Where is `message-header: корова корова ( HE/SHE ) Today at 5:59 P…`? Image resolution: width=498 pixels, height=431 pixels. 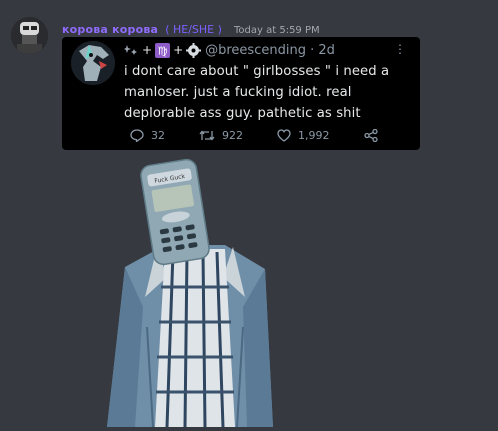
message-header: корова корова ( HE/SHE ) Today at 5:59 P… is located at coordinates (191, 27).